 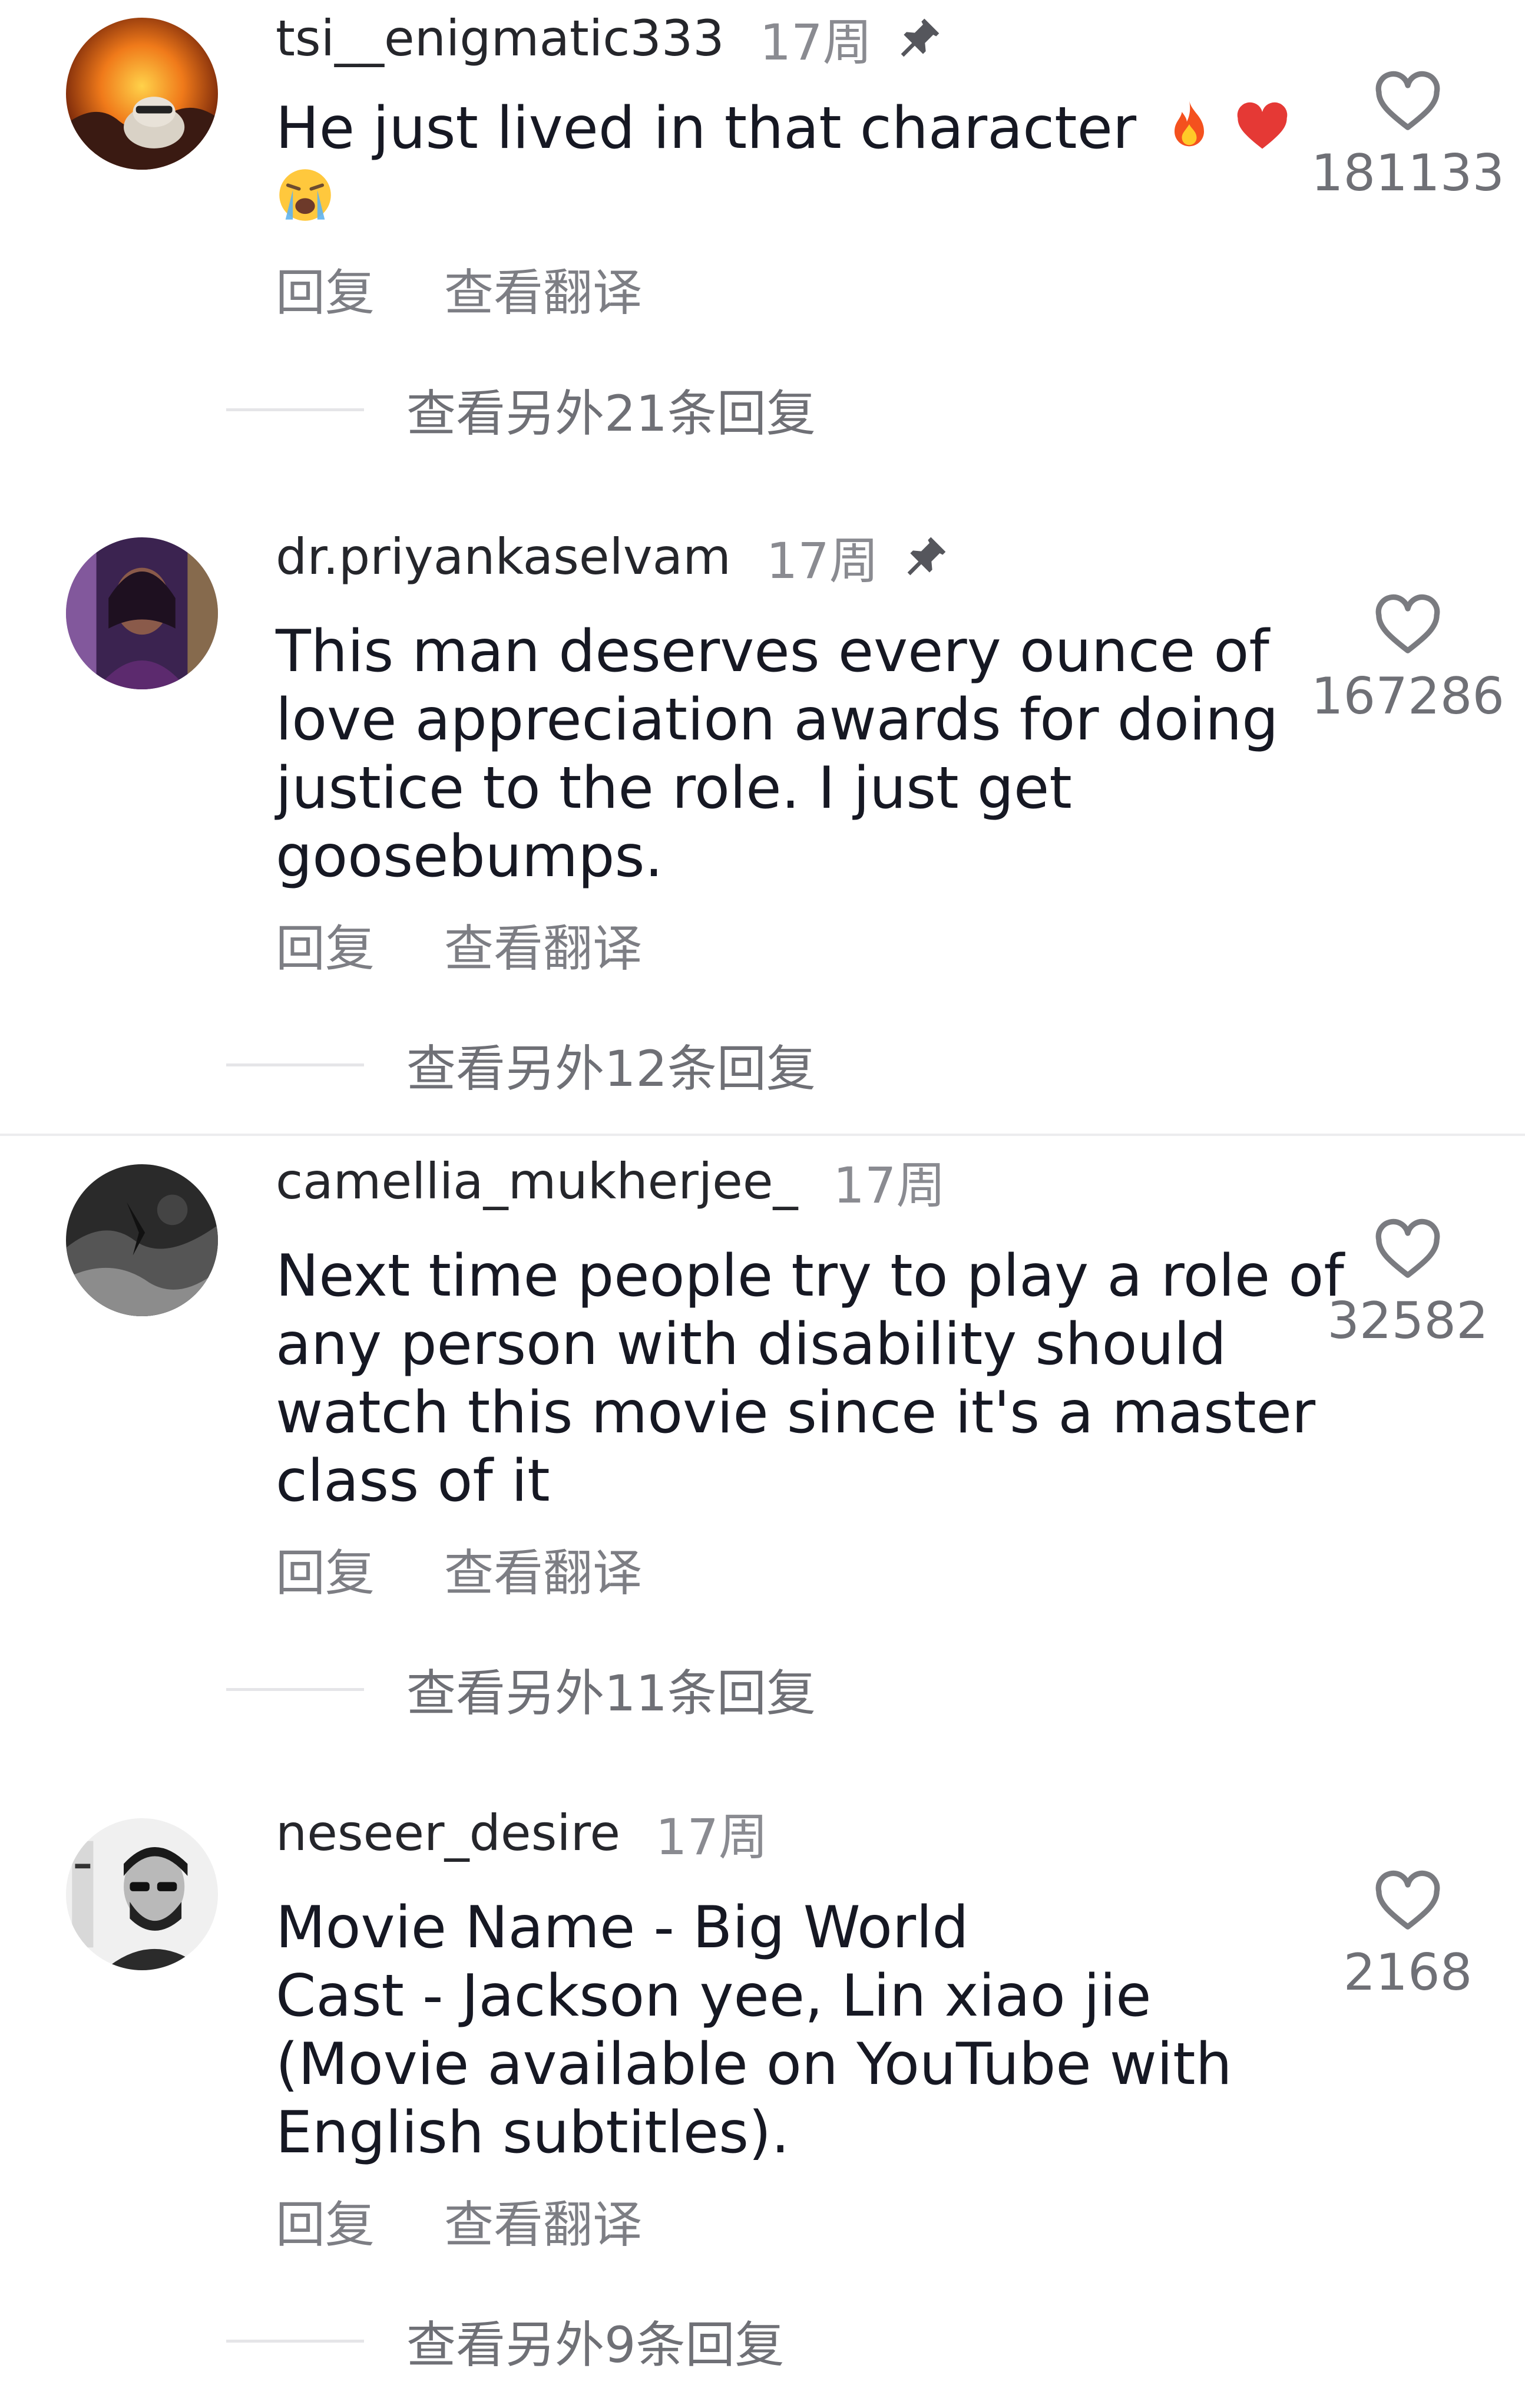 I want to click on comment-line: watch this movie since it's a master, so click(x=796, y=1412).